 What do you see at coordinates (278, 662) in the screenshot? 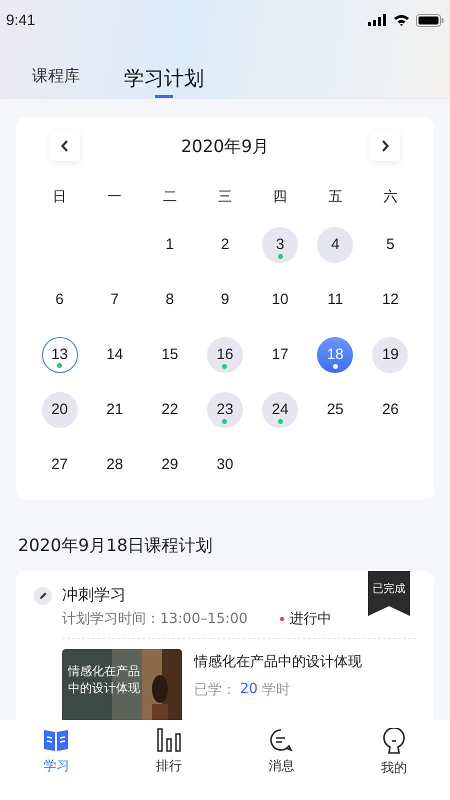
I see `course-title: 情感化在产品中的设计体现` at bounding box center [278, 662].